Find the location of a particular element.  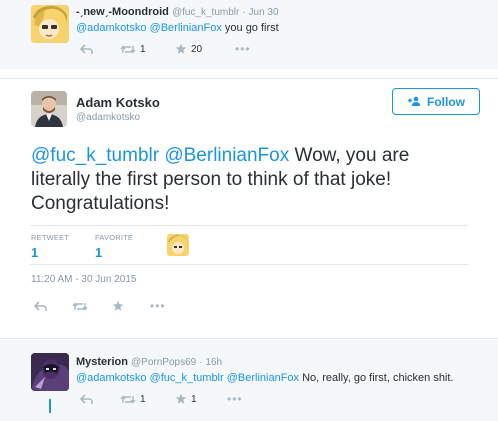

follow-button: Follow is located at coordinates (436, 101).